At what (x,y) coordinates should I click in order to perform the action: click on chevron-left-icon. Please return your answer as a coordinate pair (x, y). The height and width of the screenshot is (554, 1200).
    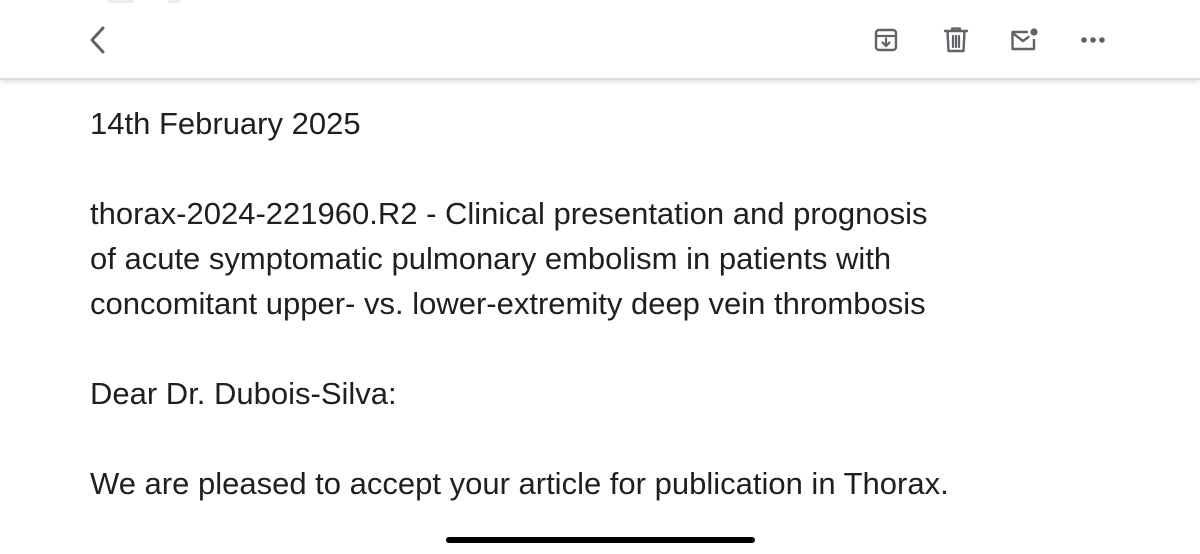
    Looking at the image, I should click on (97, 40).